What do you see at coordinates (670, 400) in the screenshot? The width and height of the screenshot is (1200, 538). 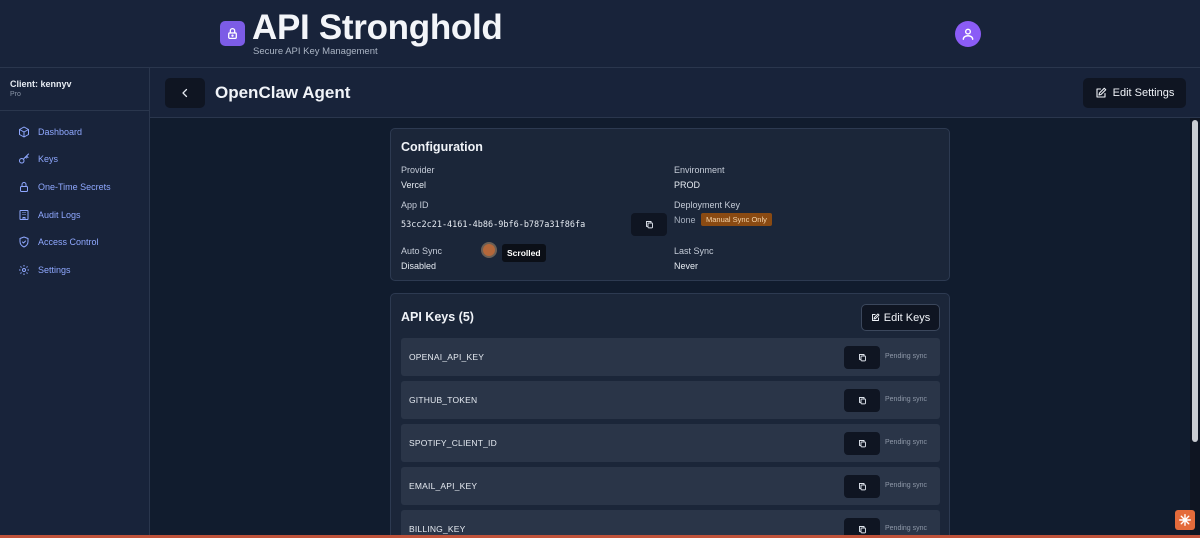 I see `api-key-row: GITHUB_TOKEN Pending sync` at bounding box center [670, 400].